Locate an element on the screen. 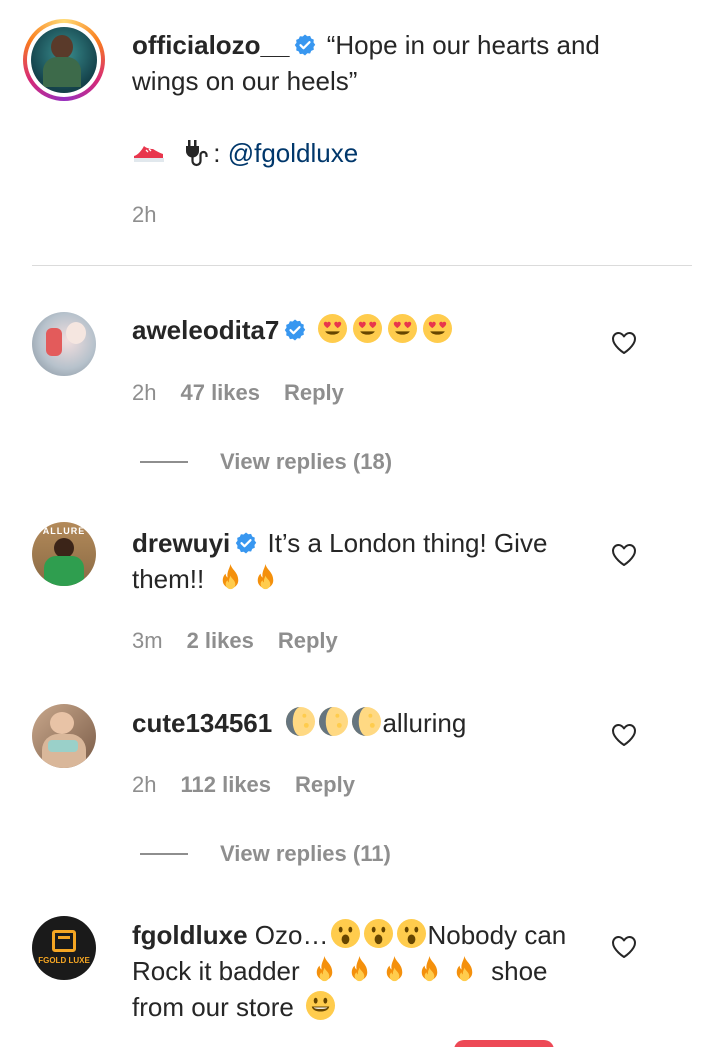  caption-meta: 2h is located at coordinates (144, 215).